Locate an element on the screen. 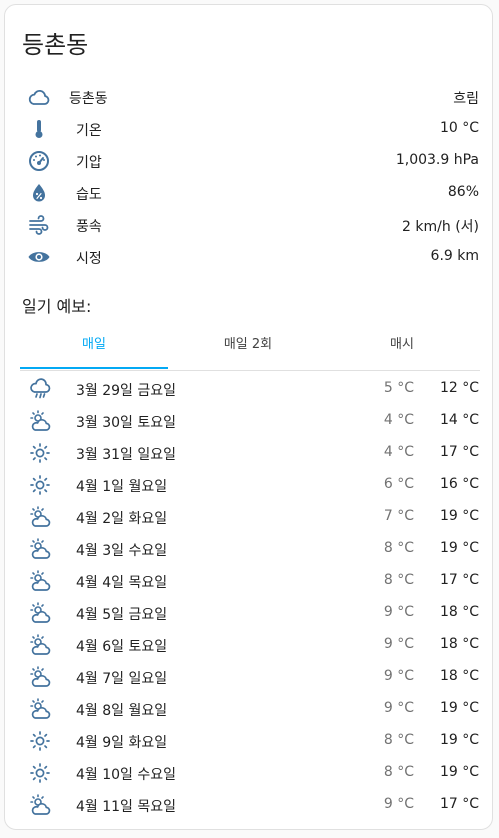 The image size is (499, 838). forecast-high: 14 °C is located at coordinates (459, 420).